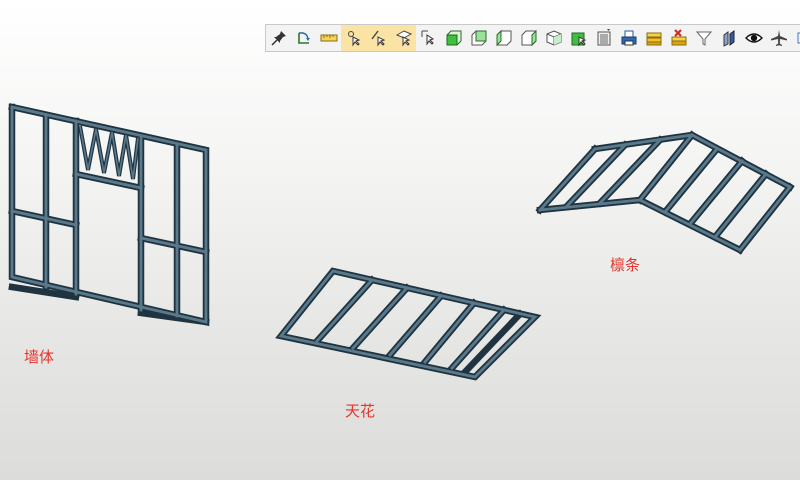 Image resolution: width=800 pixels, height=480 pixels. I want to click on ceiling-frame, so click(408, 324).